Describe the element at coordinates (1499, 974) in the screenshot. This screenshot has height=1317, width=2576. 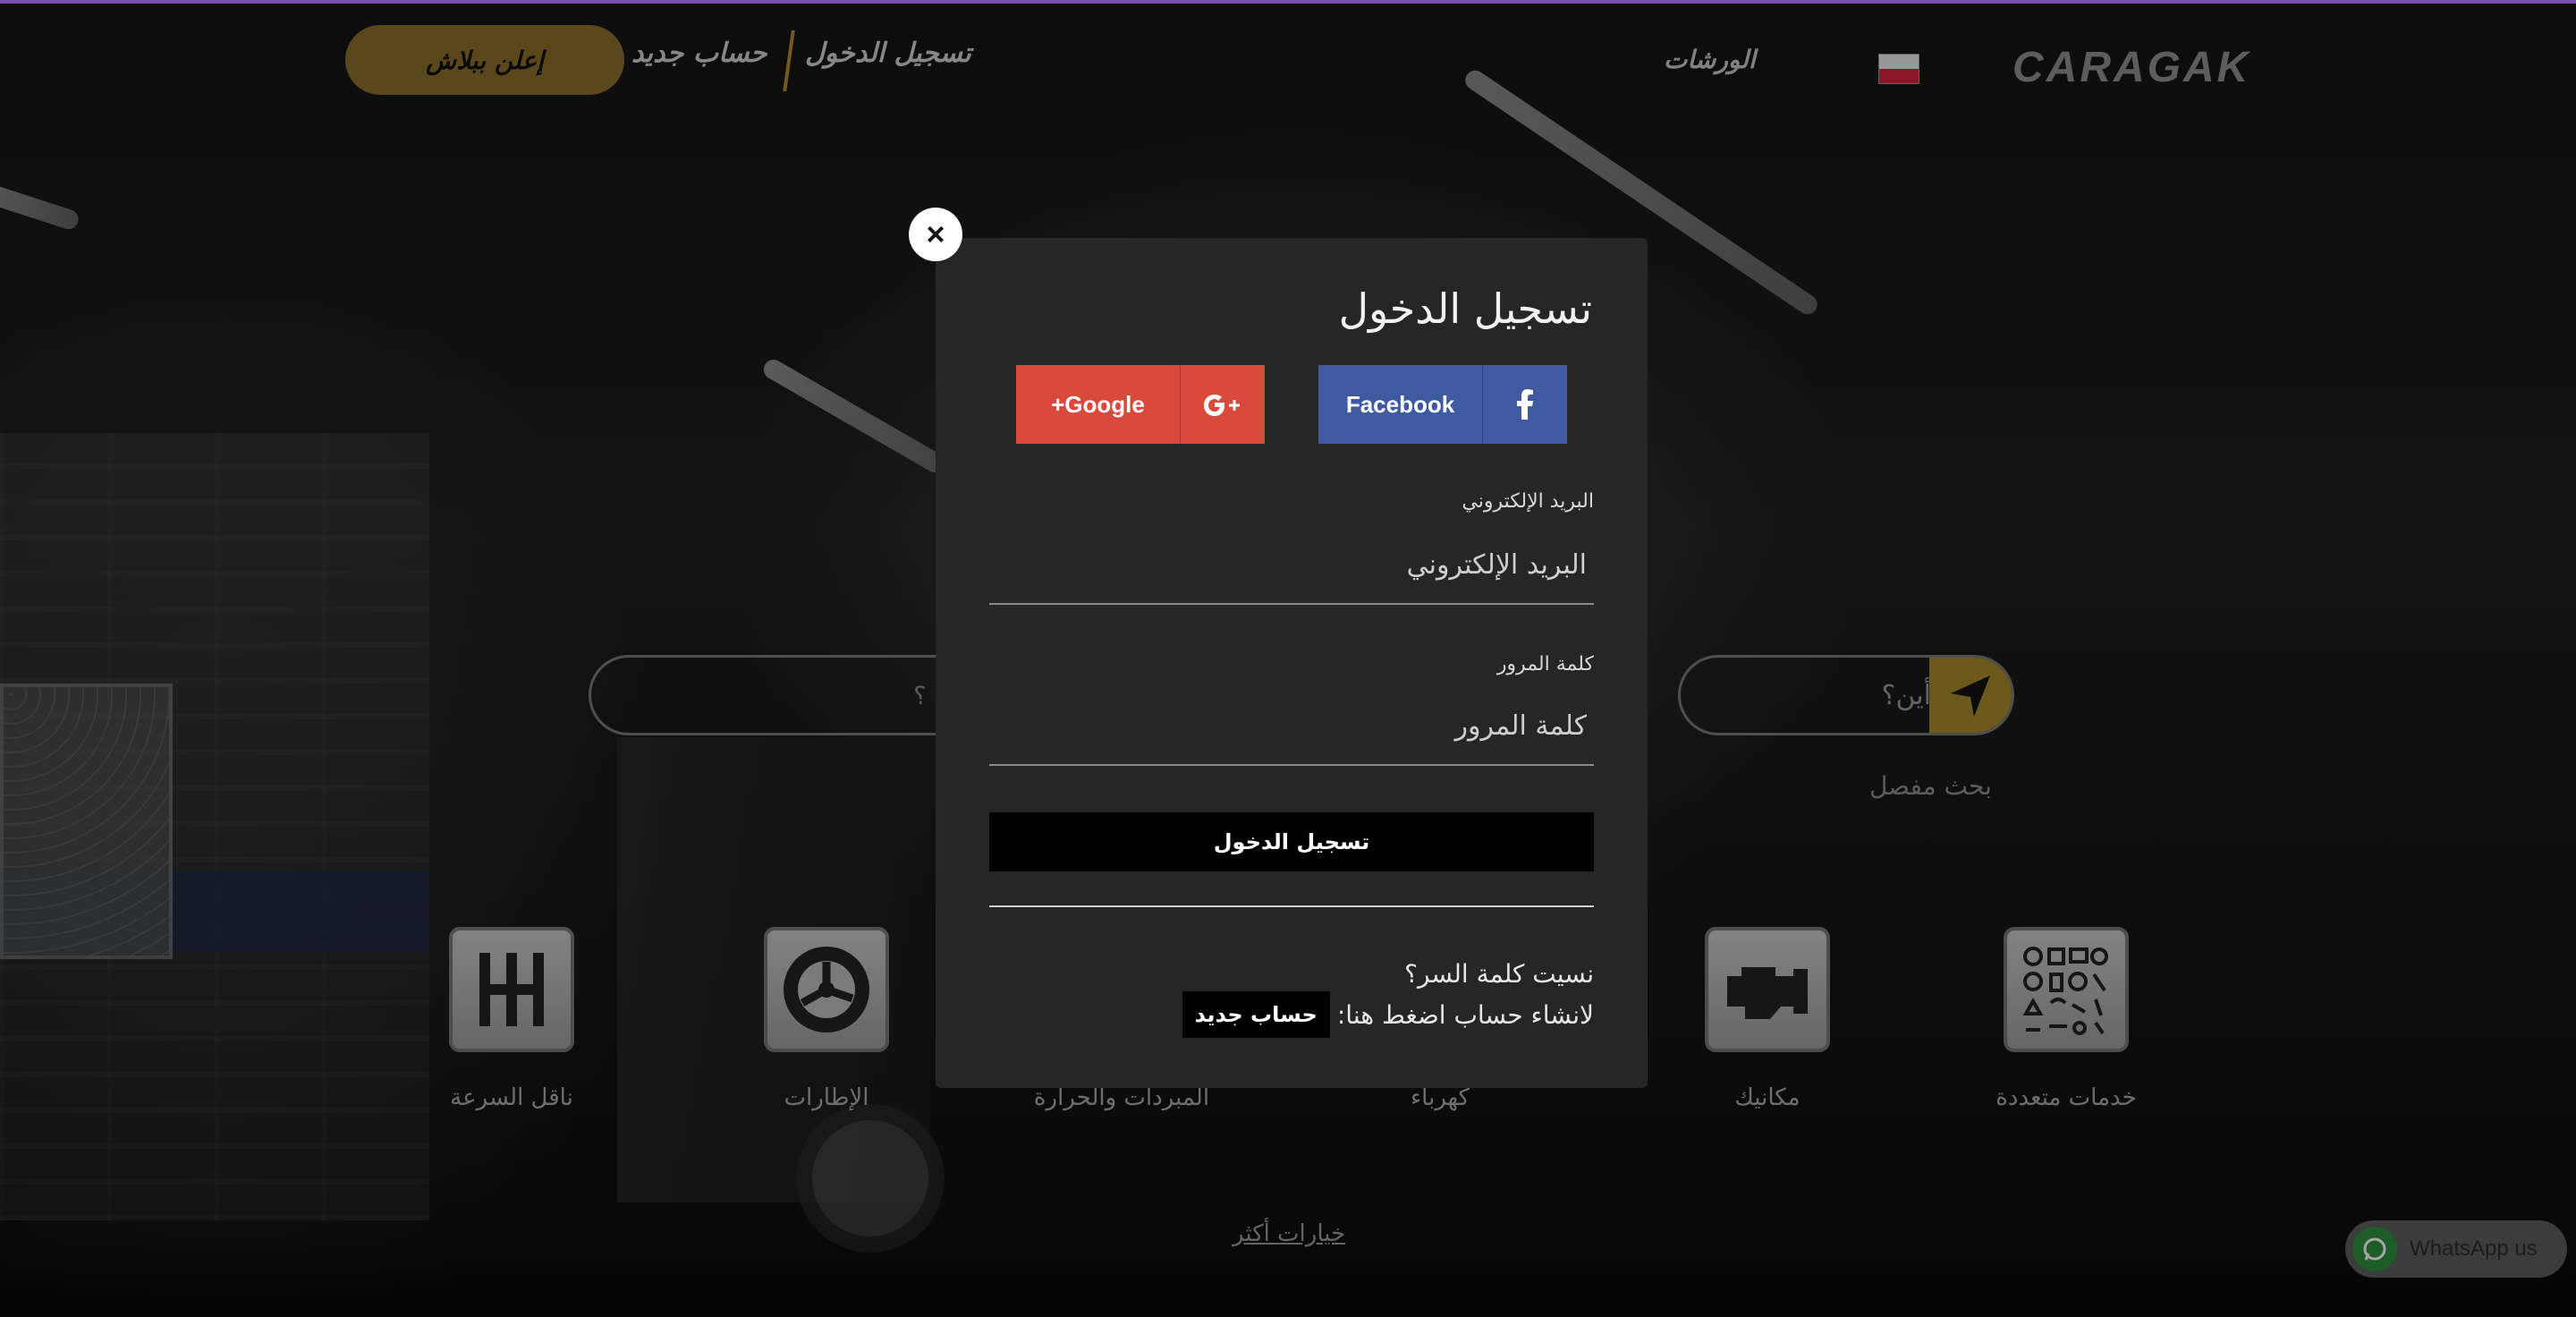
I see `forgot-password-link: نسيت كلمة السر؟` at that location.